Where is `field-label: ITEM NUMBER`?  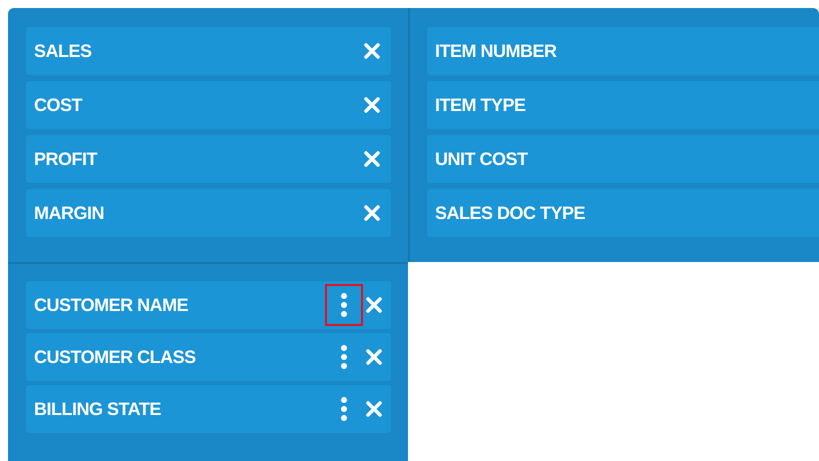
field-label: ITEM NUMBER is located at coordinates (496, 51).